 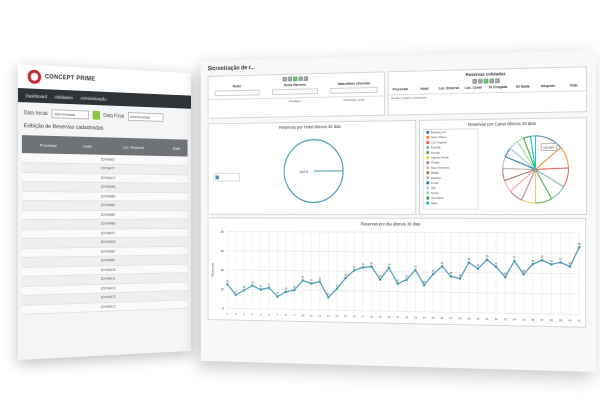 I want to click on table-row: Omnibees 22/07/2021 12:01, so click(x=296, y=100).